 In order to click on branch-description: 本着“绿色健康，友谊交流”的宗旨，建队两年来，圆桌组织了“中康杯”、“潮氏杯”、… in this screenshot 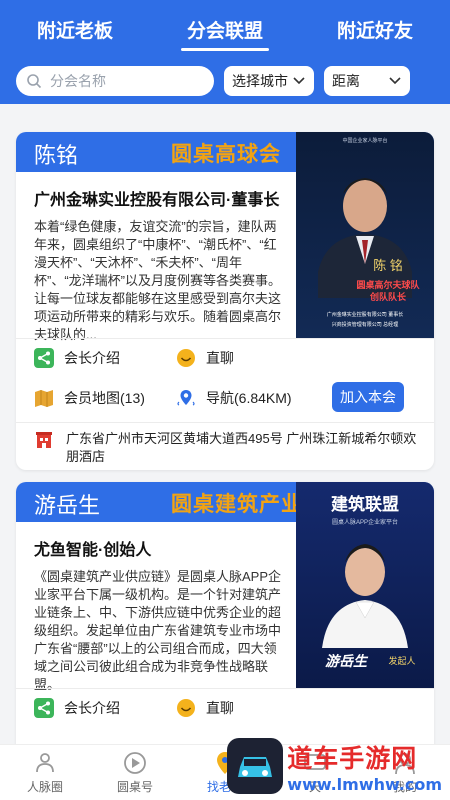, I will do `click(158, 280)`.